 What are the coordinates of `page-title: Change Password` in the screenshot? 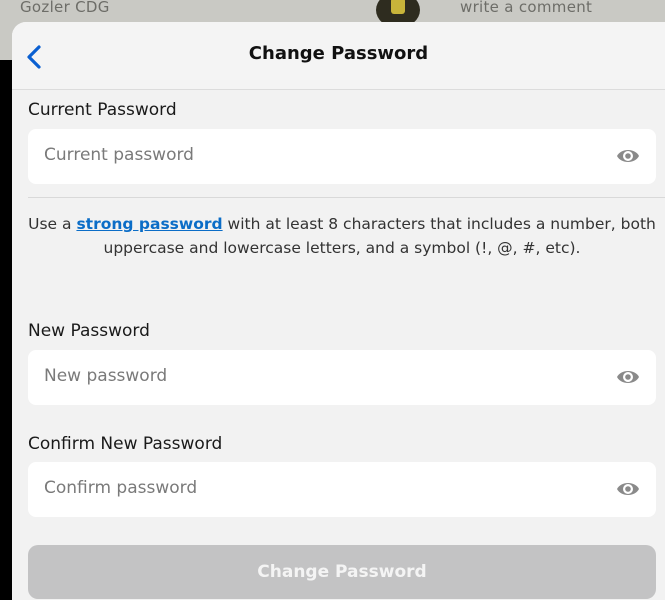 It's located at (338, 53).